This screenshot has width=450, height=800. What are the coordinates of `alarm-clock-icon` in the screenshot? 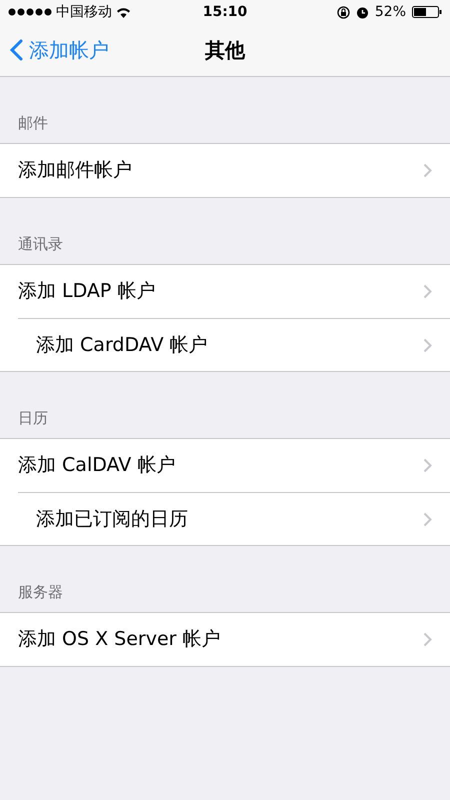 It's located at (362, 12).